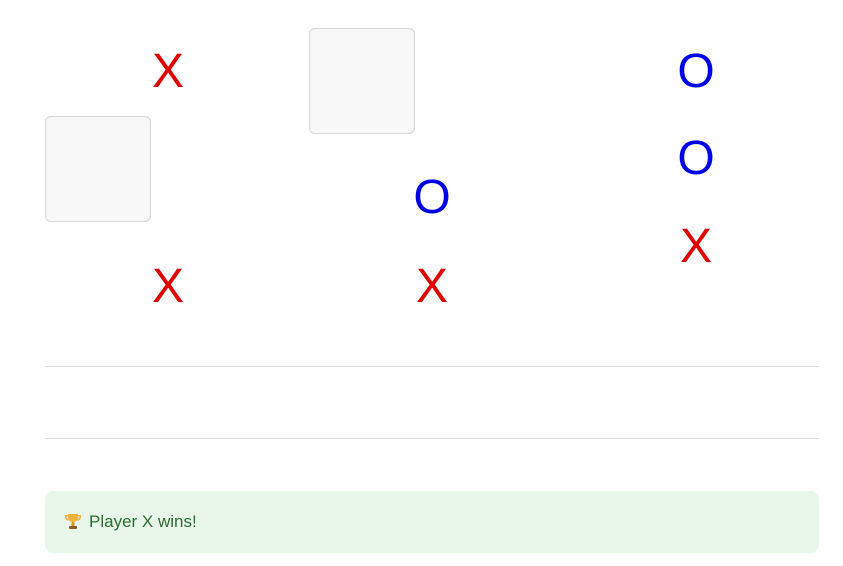  I want to click on trophy-icon, so click(73, 522).